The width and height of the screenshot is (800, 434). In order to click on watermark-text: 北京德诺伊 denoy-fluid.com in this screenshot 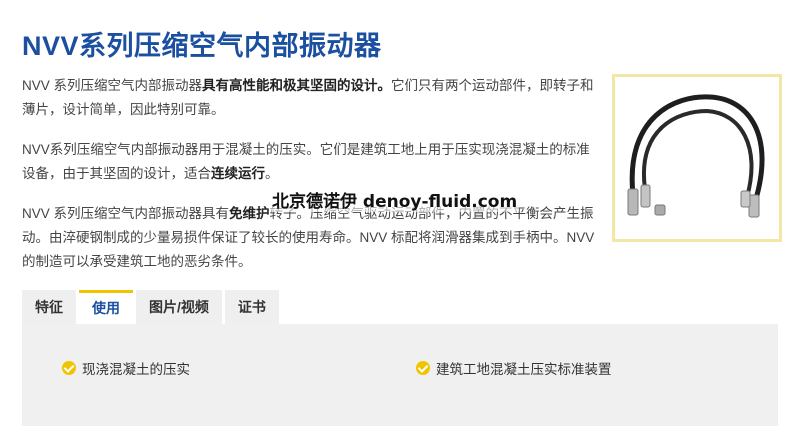, I will do `click(395, 199)`.